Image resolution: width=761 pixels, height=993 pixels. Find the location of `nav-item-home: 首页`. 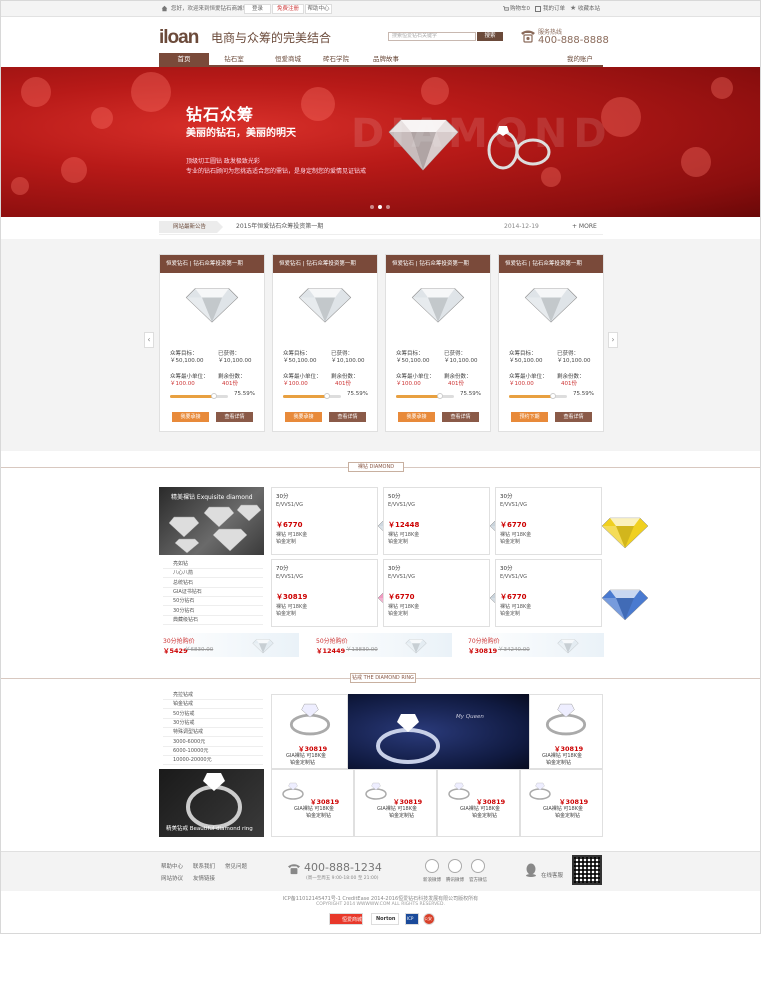

nav-item-home: 首页 is located at coordinates (184, 59).